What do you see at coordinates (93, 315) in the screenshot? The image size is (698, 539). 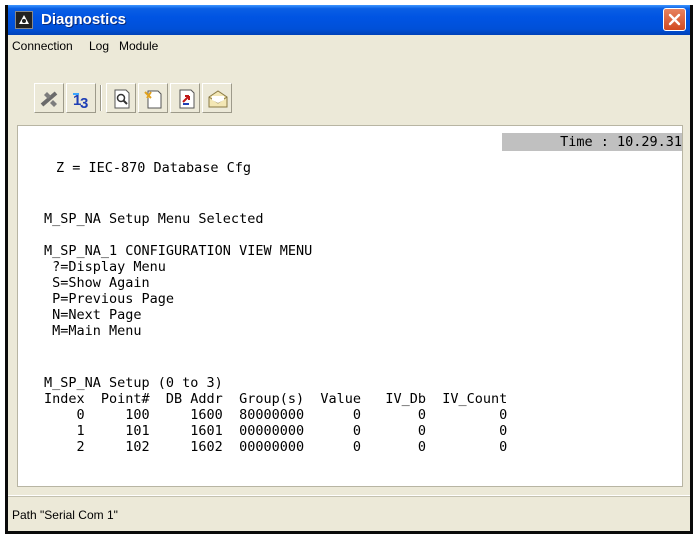 I see `console-line: N=Next Page` at bounding box center [93, 315].